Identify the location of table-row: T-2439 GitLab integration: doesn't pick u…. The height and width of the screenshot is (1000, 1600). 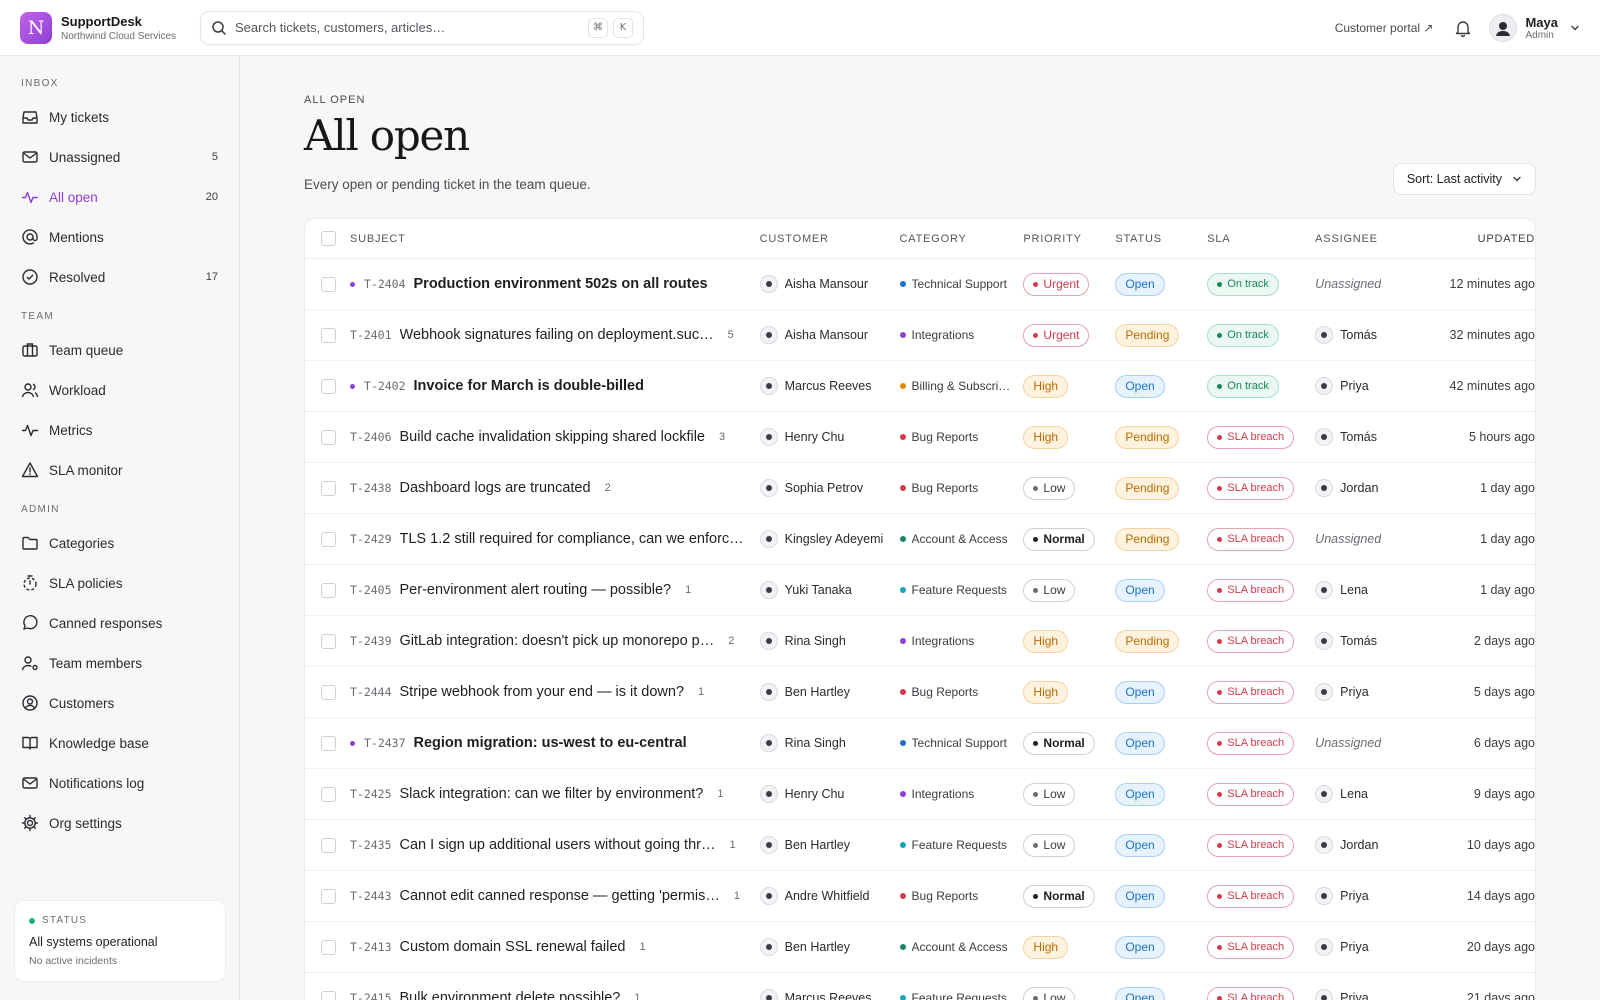
(920, 642).